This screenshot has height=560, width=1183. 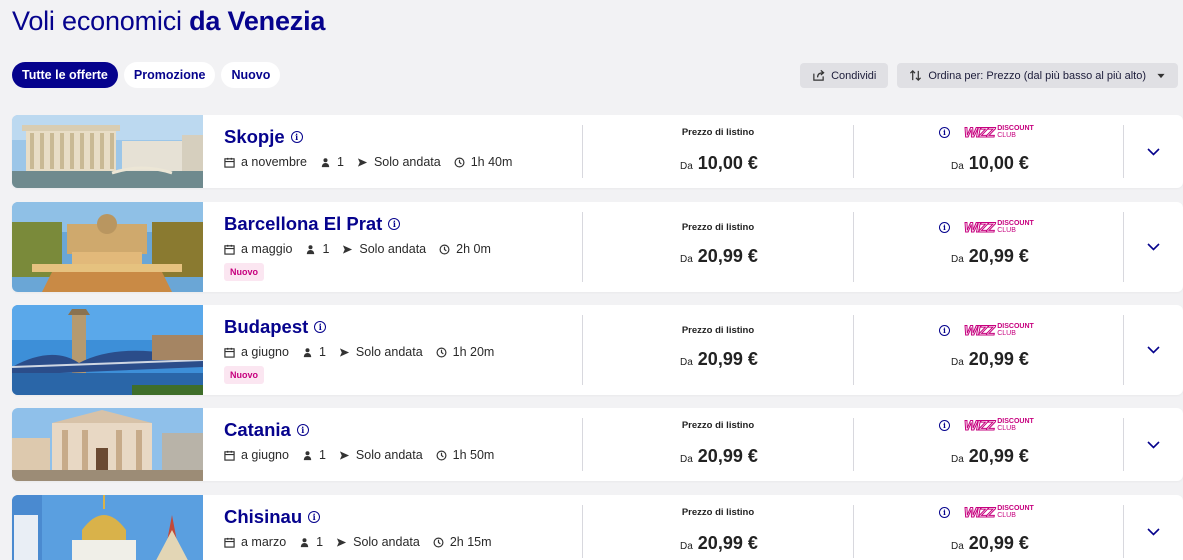 I want to click on flight-info: Catania i a giugno 1 Solo andata 1h 50m, so click(x=404, y=440).